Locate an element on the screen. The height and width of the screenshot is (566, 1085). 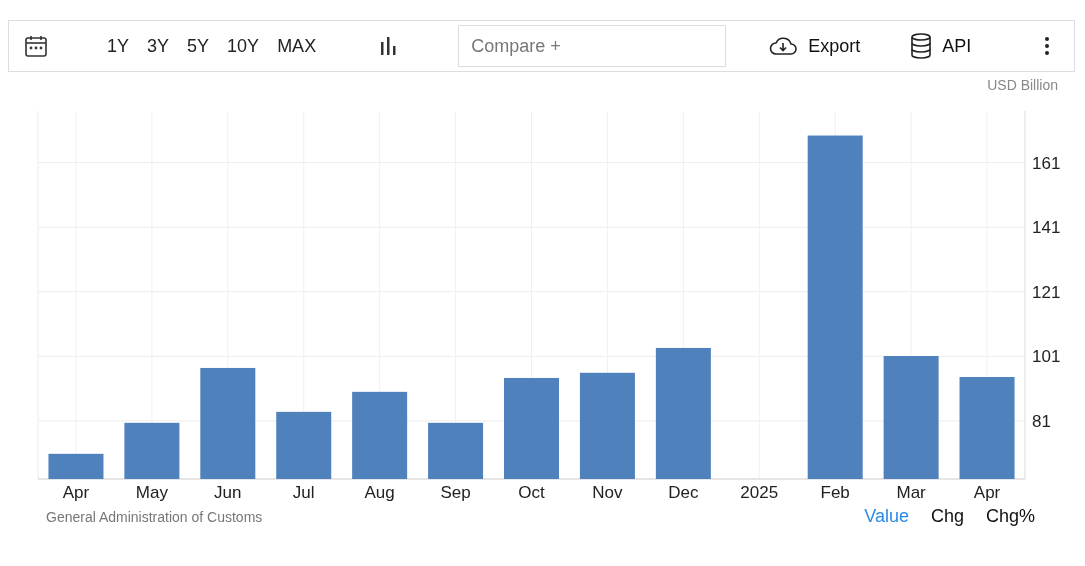
view-tab: Chg% is located at coordinates (1010, 516).